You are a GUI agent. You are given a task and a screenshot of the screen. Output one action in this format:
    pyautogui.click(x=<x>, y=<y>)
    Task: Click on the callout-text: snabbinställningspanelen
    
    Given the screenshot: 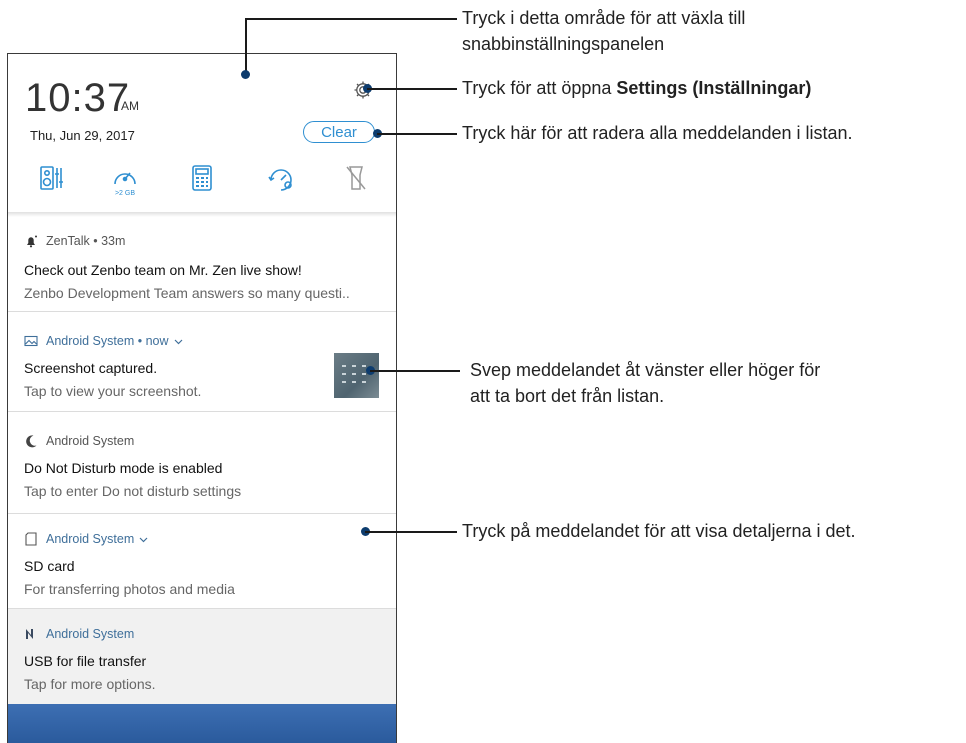 What is the action you would take?
    pyautogui.click(x=563, y=44)
    